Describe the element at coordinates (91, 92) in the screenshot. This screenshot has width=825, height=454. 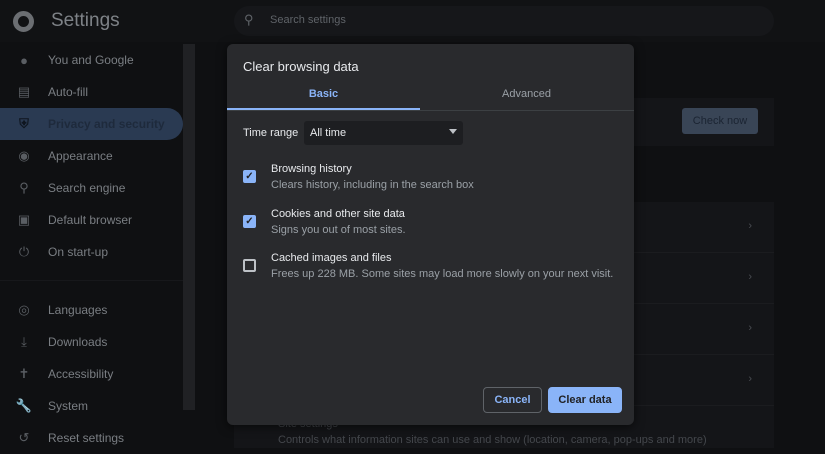
I see `sidebar-item-auto-fill: ▤ Auto-fill` at that location.